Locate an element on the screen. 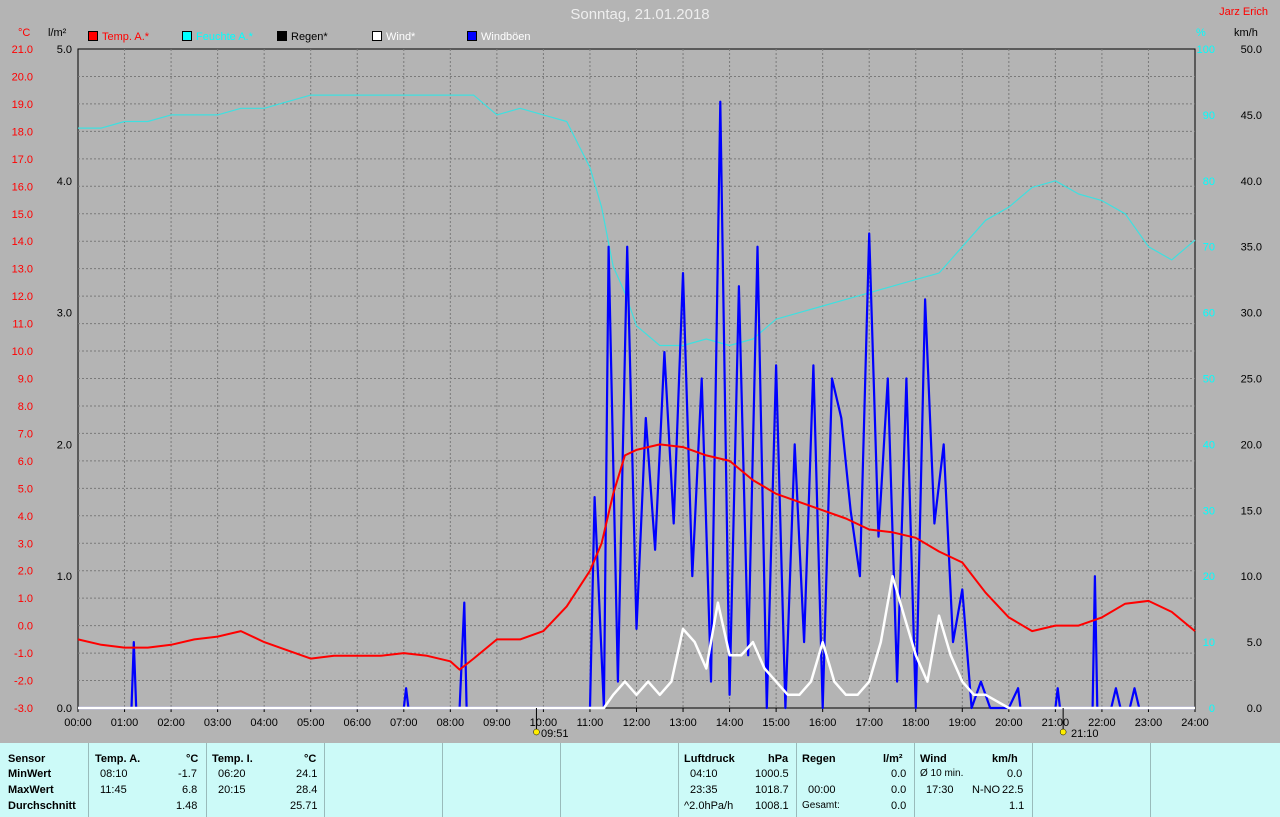  row-label-max: MaxWert is located at coordinates (31, 790).